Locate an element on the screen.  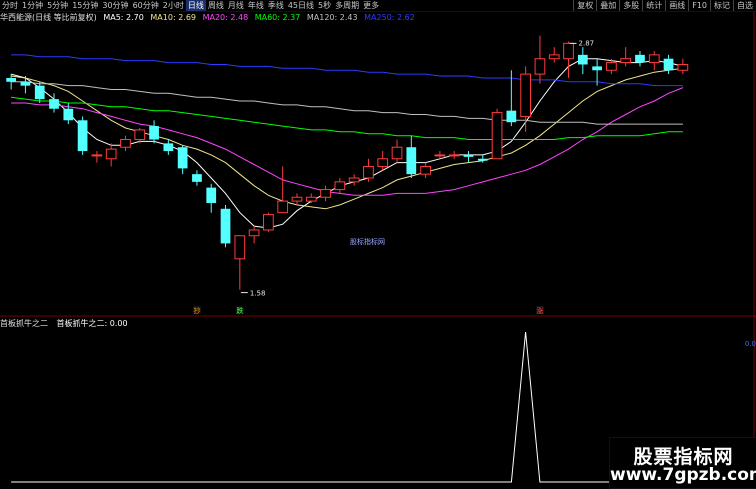
price-annotation-label: 2.87 is located at coordinates (587, 43).